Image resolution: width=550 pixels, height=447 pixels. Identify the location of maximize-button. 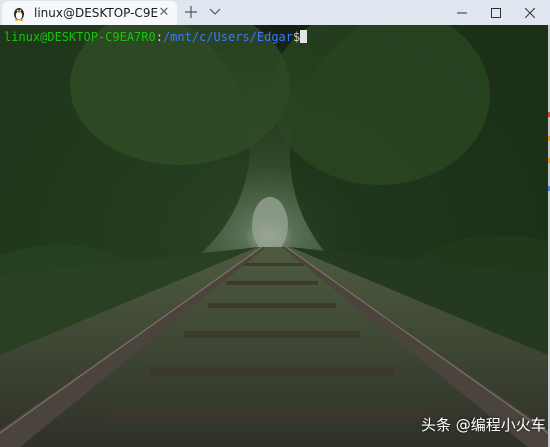
(496, 12).